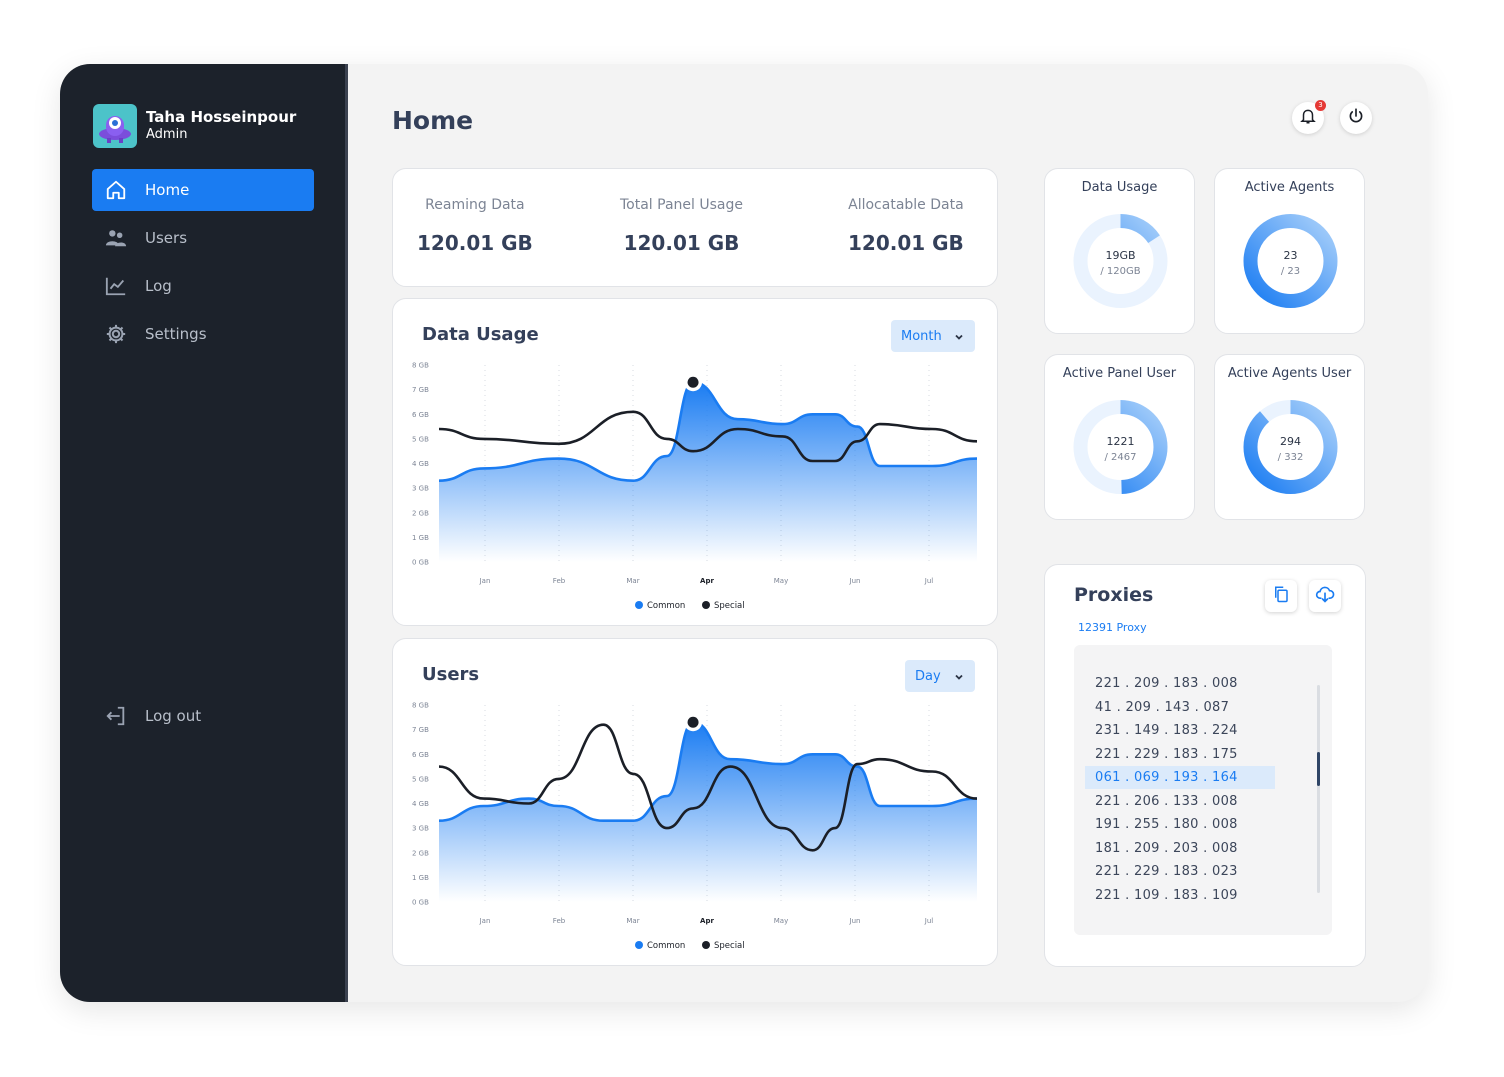  What do you see at coordinates (166, 238) in the screenshot?
I see `sidebar-item-label: Users` at bounding box center [166, 238].